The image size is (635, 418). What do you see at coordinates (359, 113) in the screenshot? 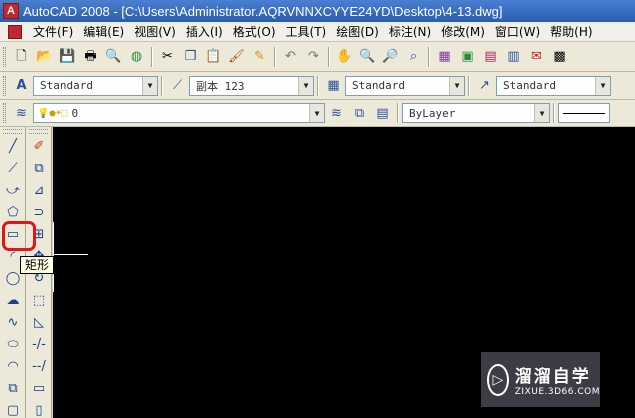
I see `layer-previous-icon: ⧉` at bounding box center [359, 113].